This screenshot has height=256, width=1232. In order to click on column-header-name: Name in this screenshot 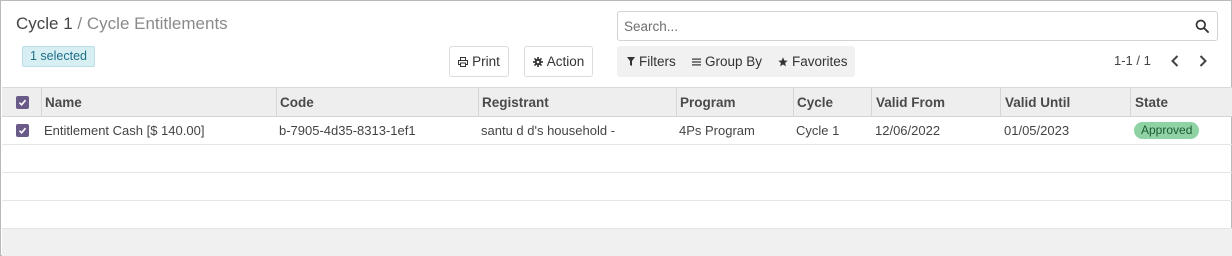, I will do `click(159, 102)`.